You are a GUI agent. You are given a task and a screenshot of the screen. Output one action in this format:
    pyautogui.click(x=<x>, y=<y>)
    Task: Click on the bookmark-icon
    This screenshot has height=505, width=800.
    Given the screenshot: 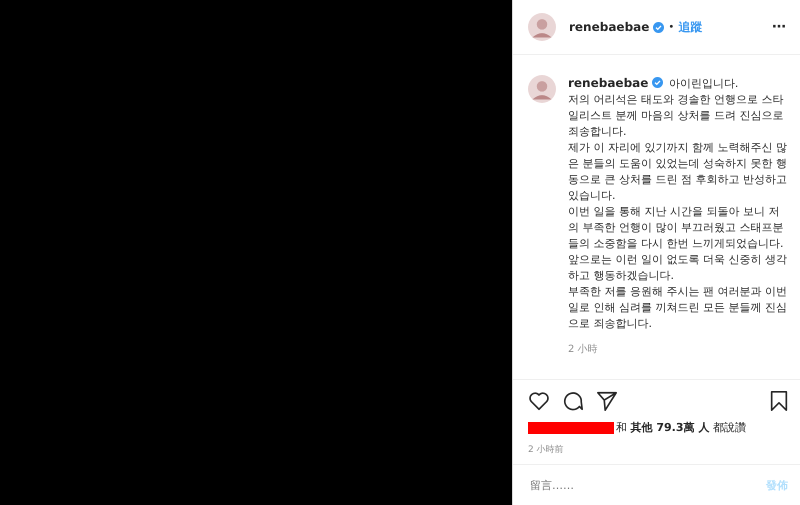 What is the action you would take?
    pyautogui.click(x=779, y=401)
    